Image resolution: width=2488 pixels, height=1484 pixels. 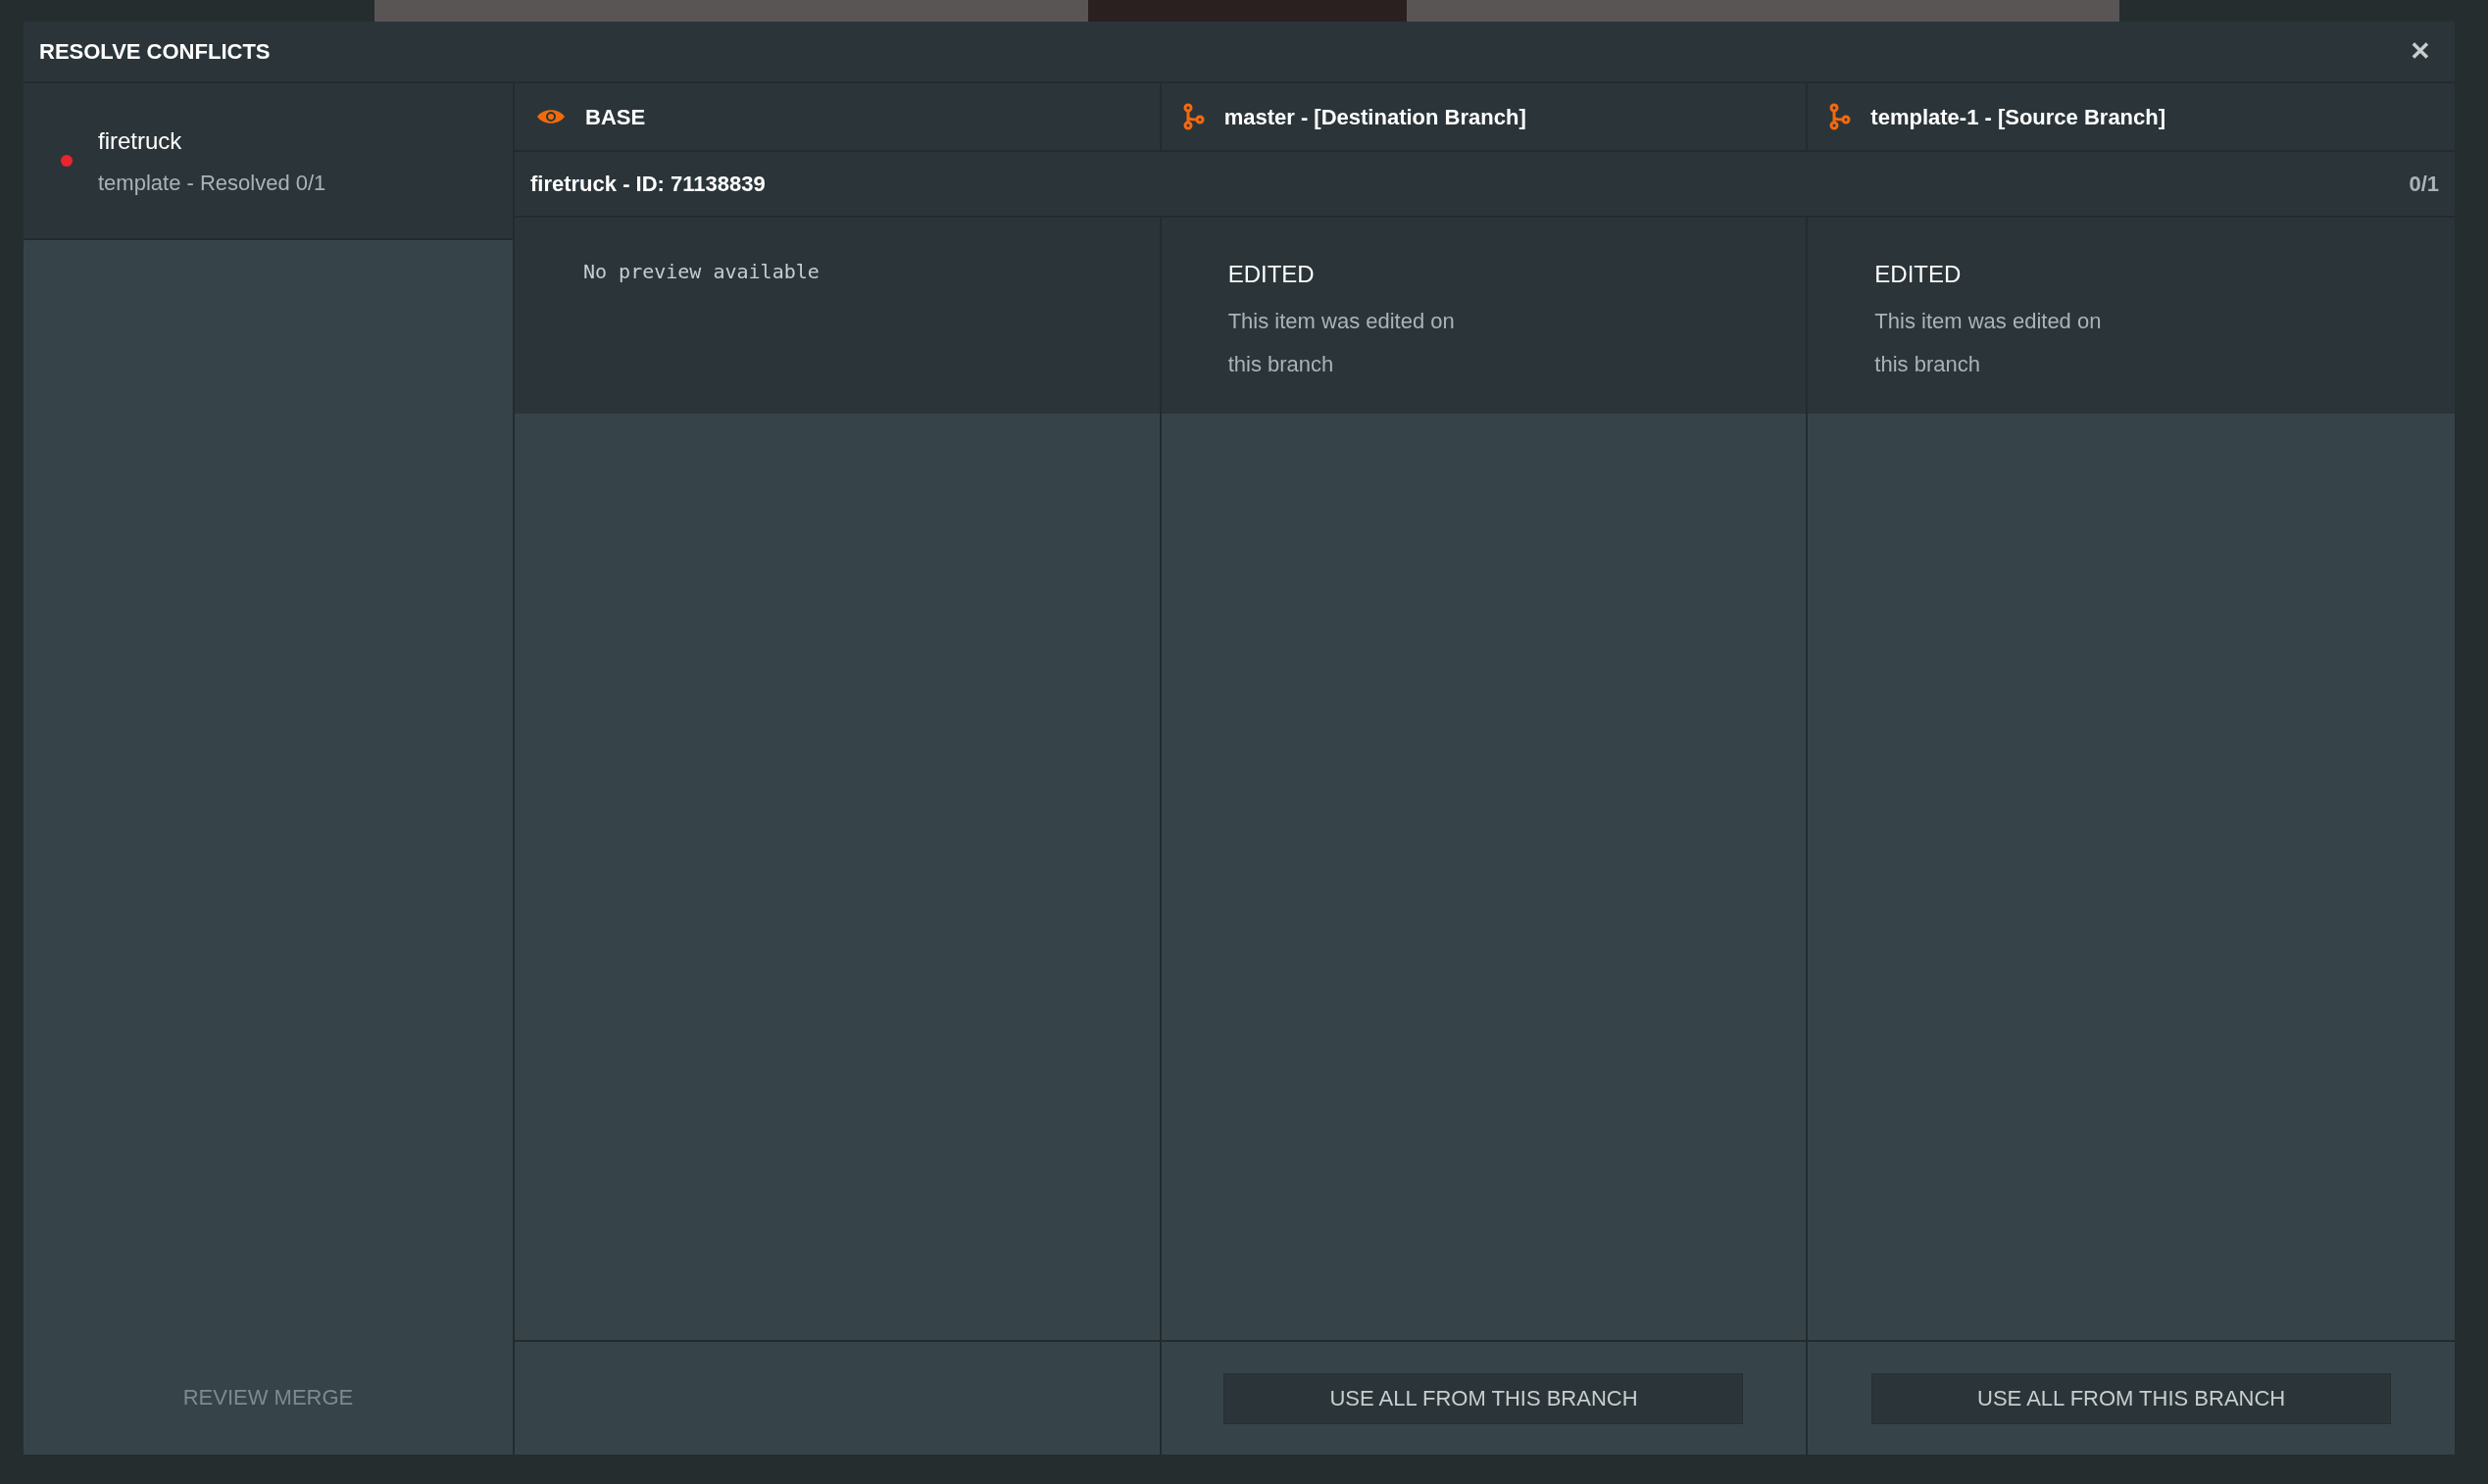 What do you see at coordinates (701, 271) in the screenshot?
I see `preview-message: No preview available` at bounding box center [701, 271].